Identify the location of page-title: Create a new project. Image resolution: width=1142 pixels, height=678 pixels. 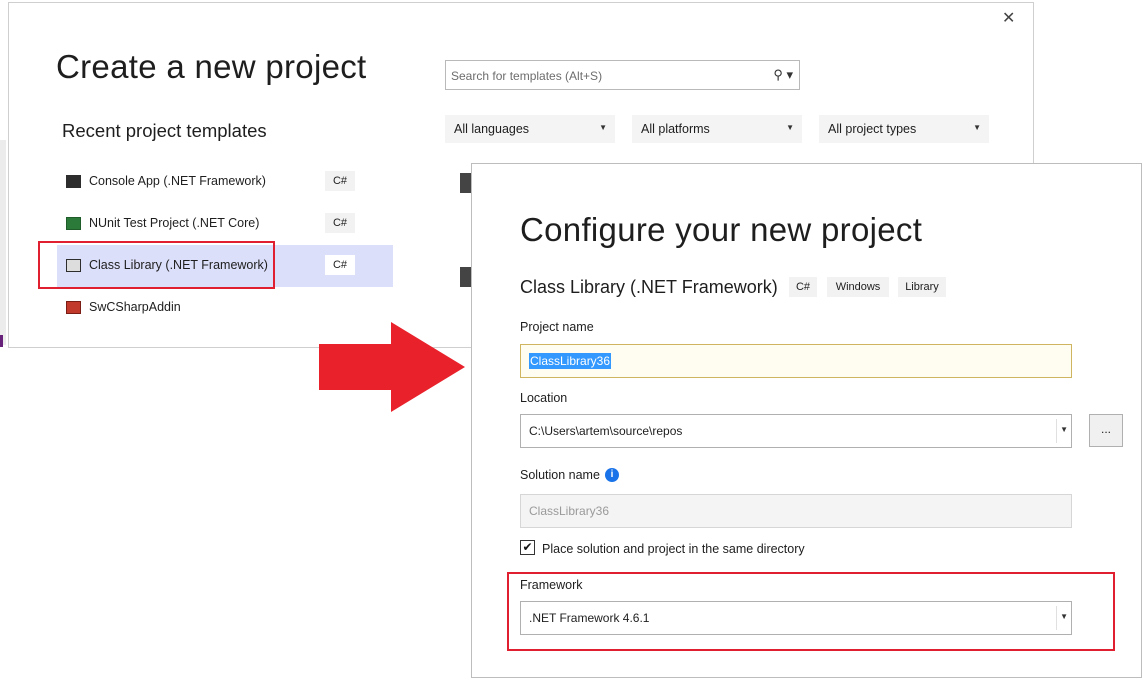
(211, 66).